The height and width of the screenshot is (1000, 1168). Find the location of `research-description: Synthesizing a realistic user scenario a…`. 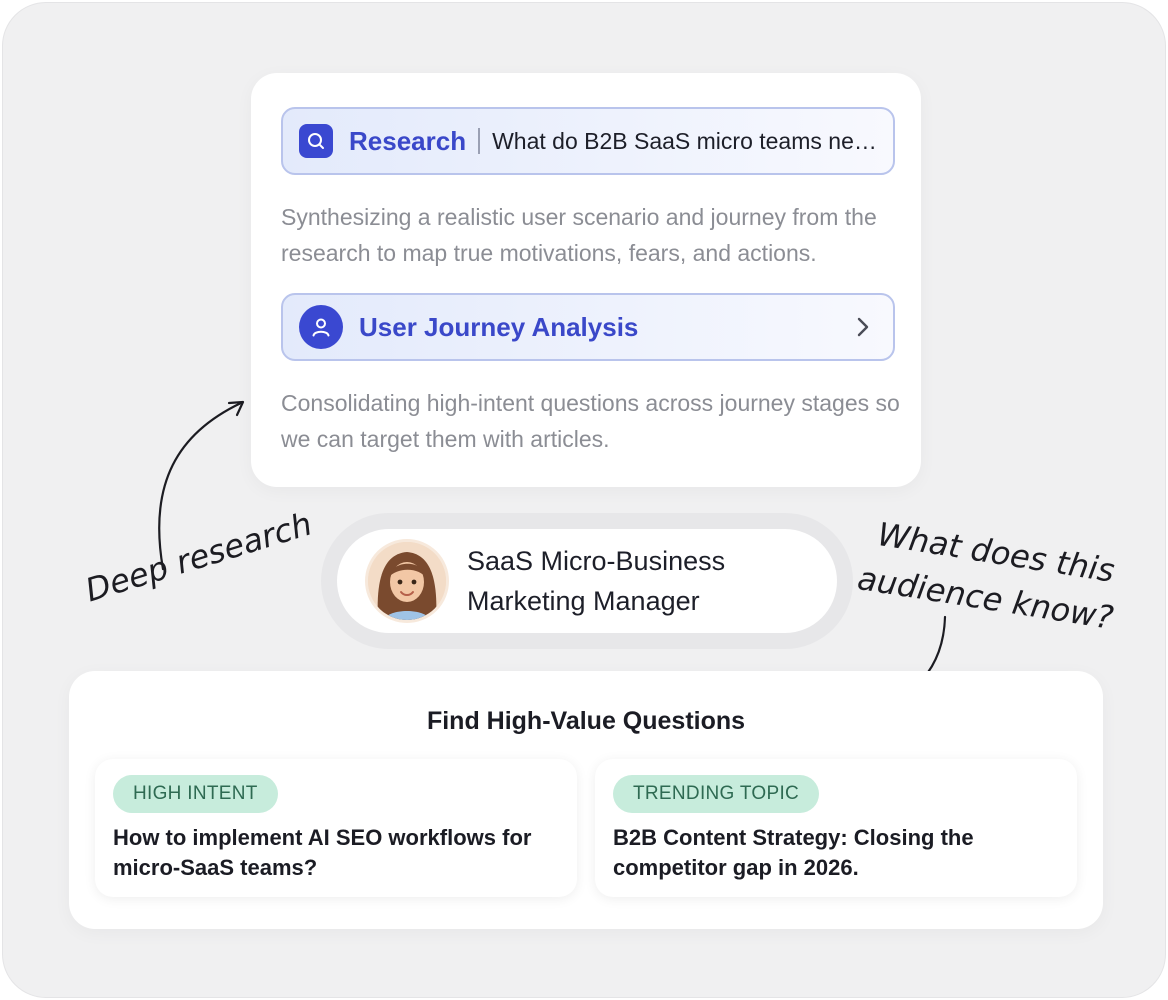

research-description: Synthesizing a realistic user scenario a… is located at coordinates (579, 235).